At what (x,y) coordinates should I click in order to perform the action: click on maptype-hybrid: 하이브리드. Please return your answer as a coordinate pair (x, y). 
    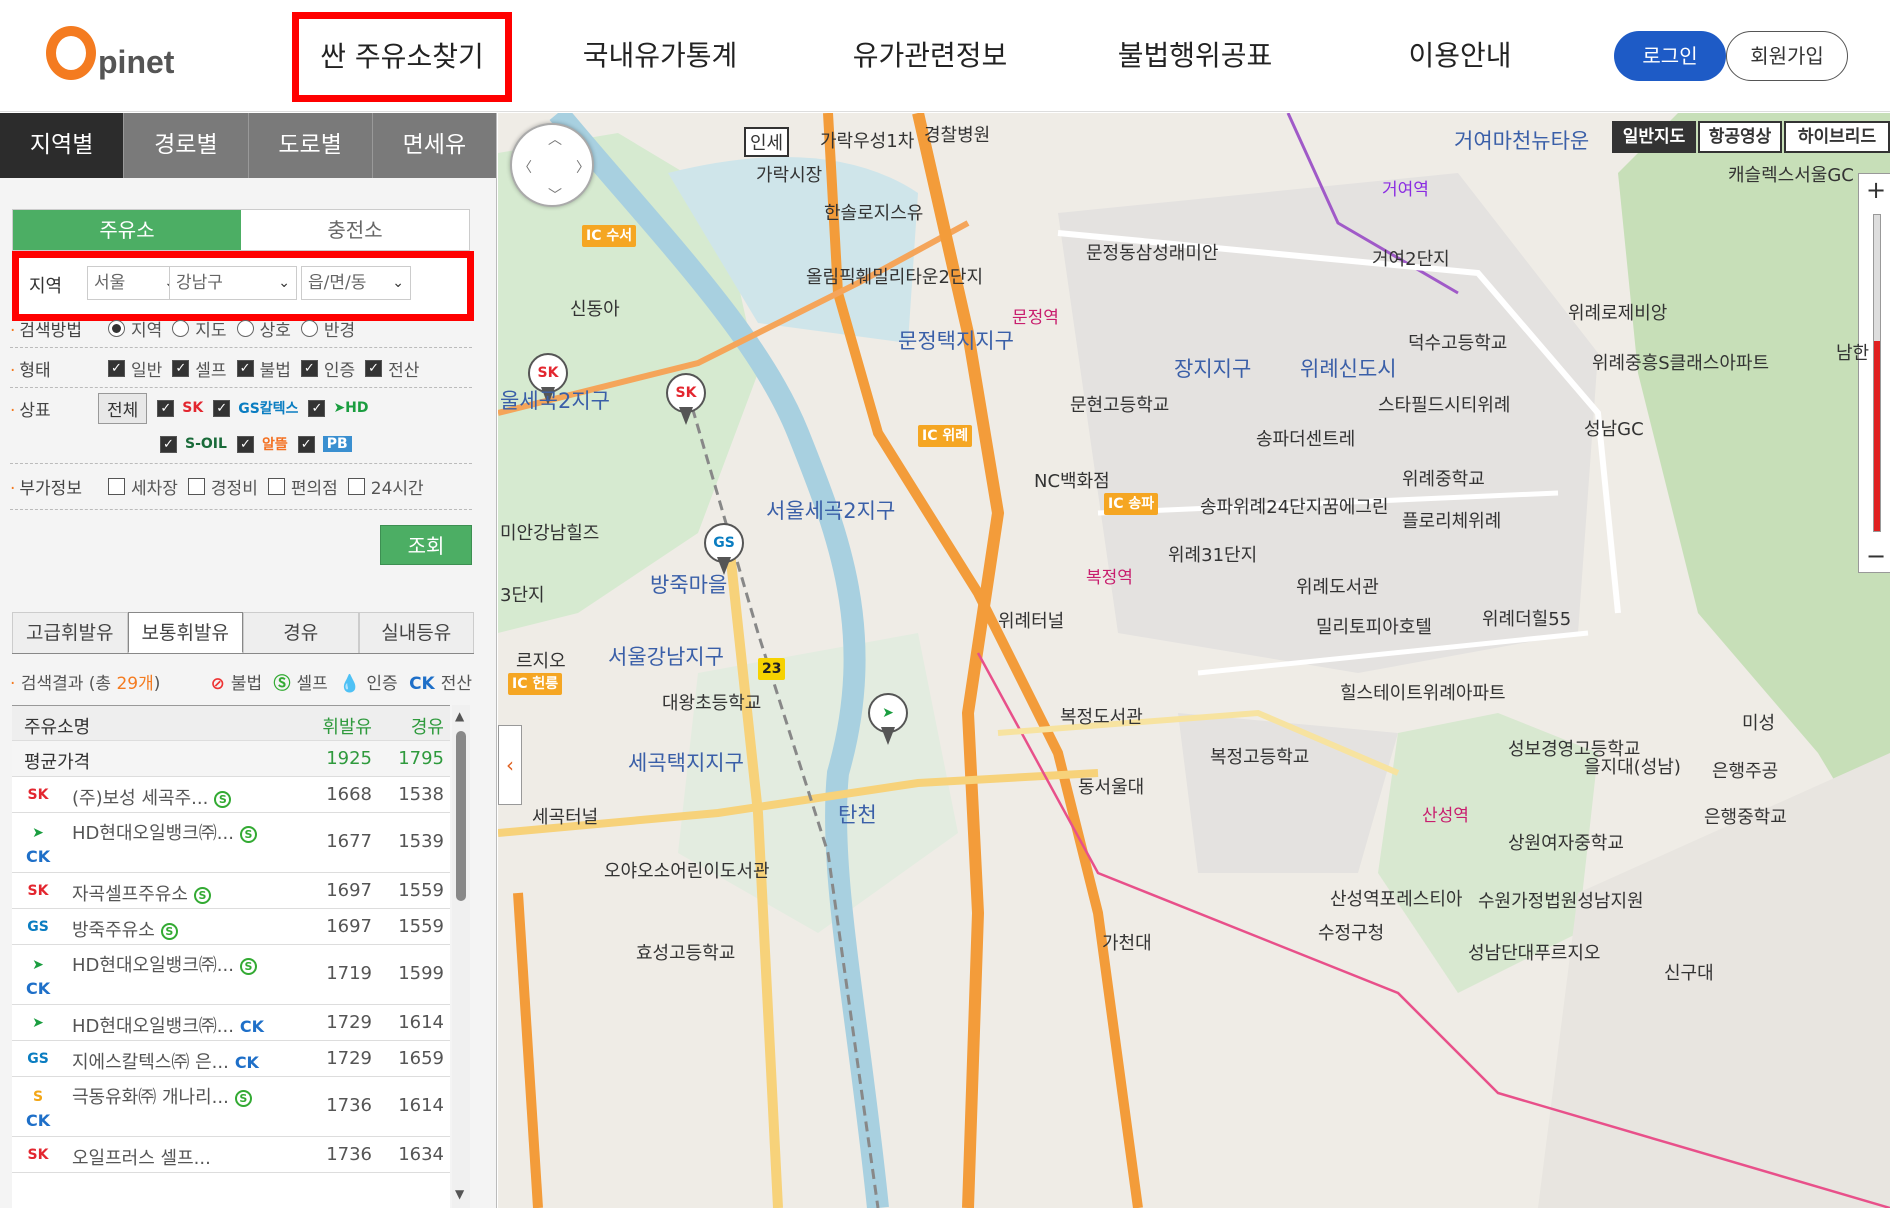
    Looking at the image, I should click on (1837, 137).